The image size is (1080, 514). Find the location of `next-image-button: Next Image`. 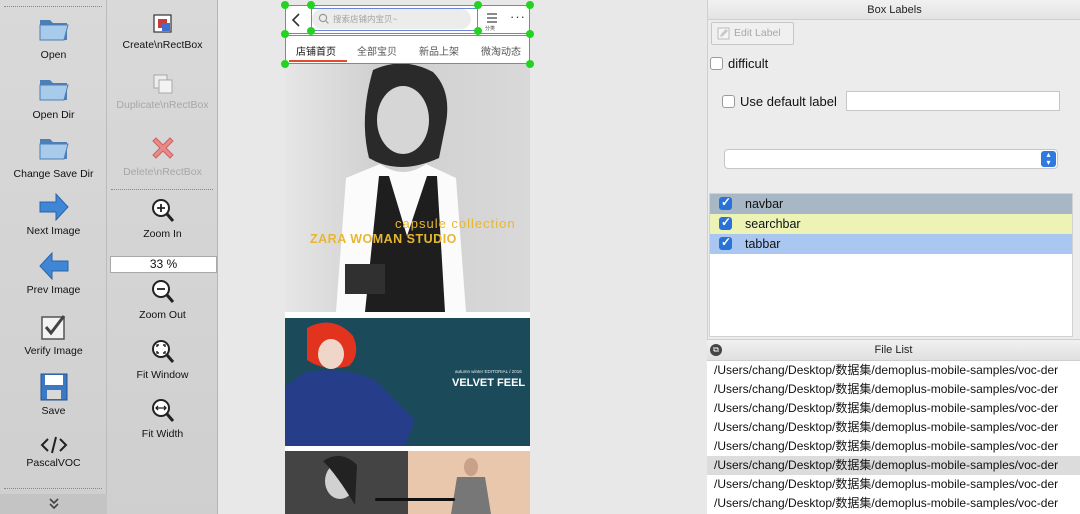

next-image-button: Next Image is located at coordinates (53, 214).